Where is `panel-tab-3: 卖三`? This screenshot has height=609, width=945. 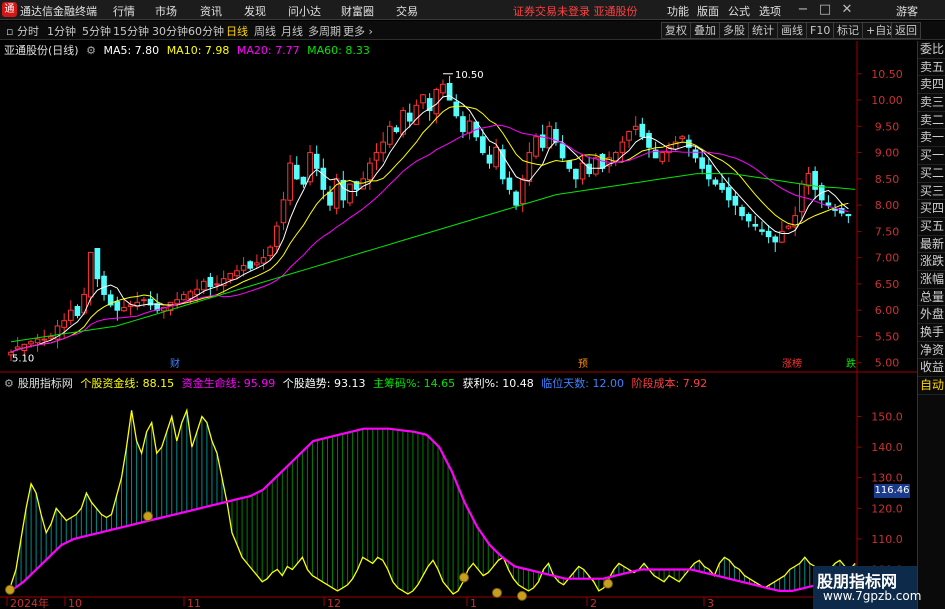 panel-tab-3: 卖三 is located at coordinates (931, 103).